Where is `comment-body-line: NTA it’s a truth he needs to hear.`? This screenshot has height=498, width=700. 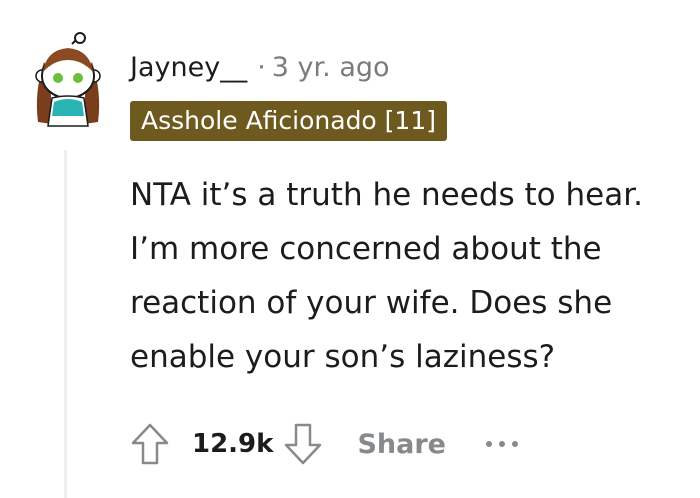
comment-body-line: NTA it’s a truth he needs to hear. is located at coordinates (386, 195).